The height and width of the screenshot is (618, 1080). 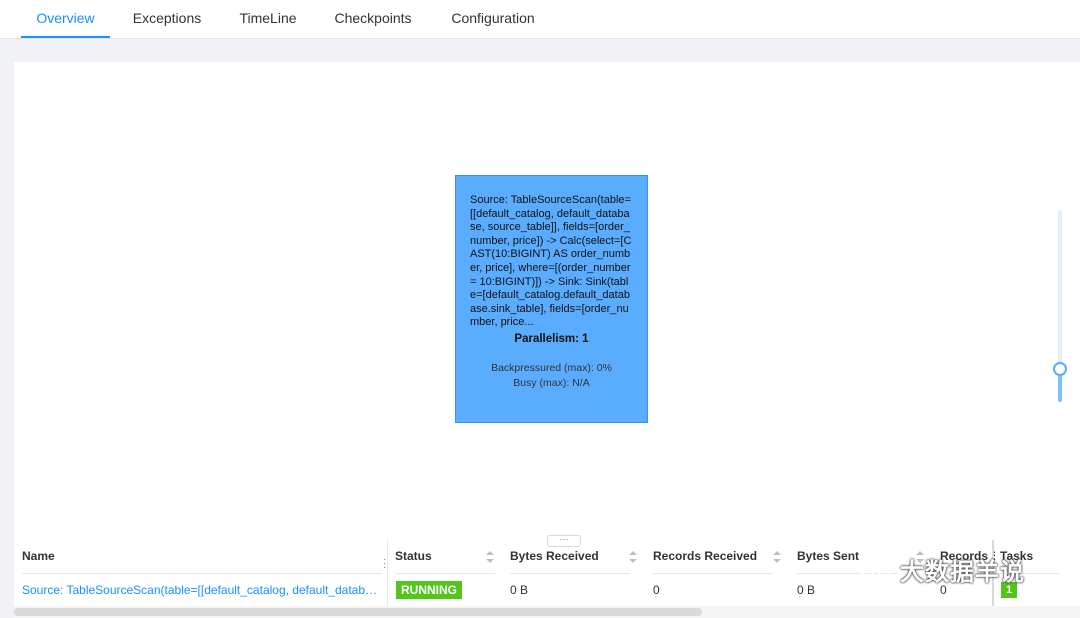 I want to click on wechat-icon, so click(x=875, y=569).